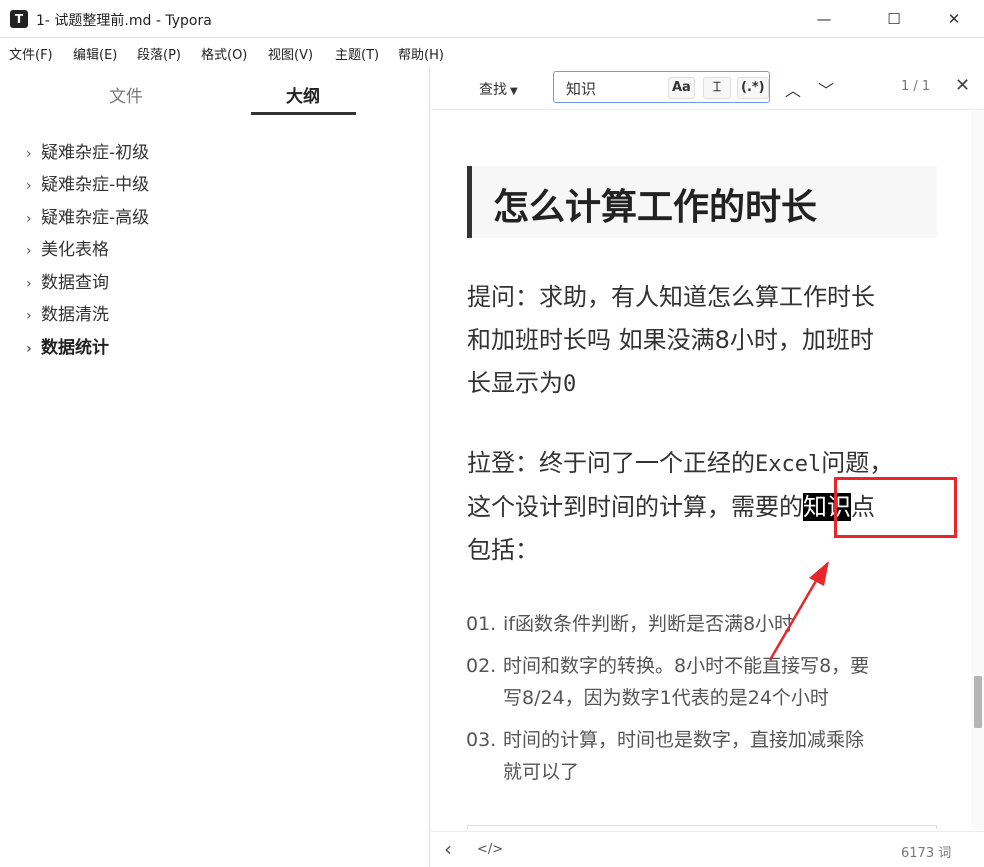 The width and height of the screenshot is (984, 867). I want to click on tab-outline: 大纲, so click(303, 94).